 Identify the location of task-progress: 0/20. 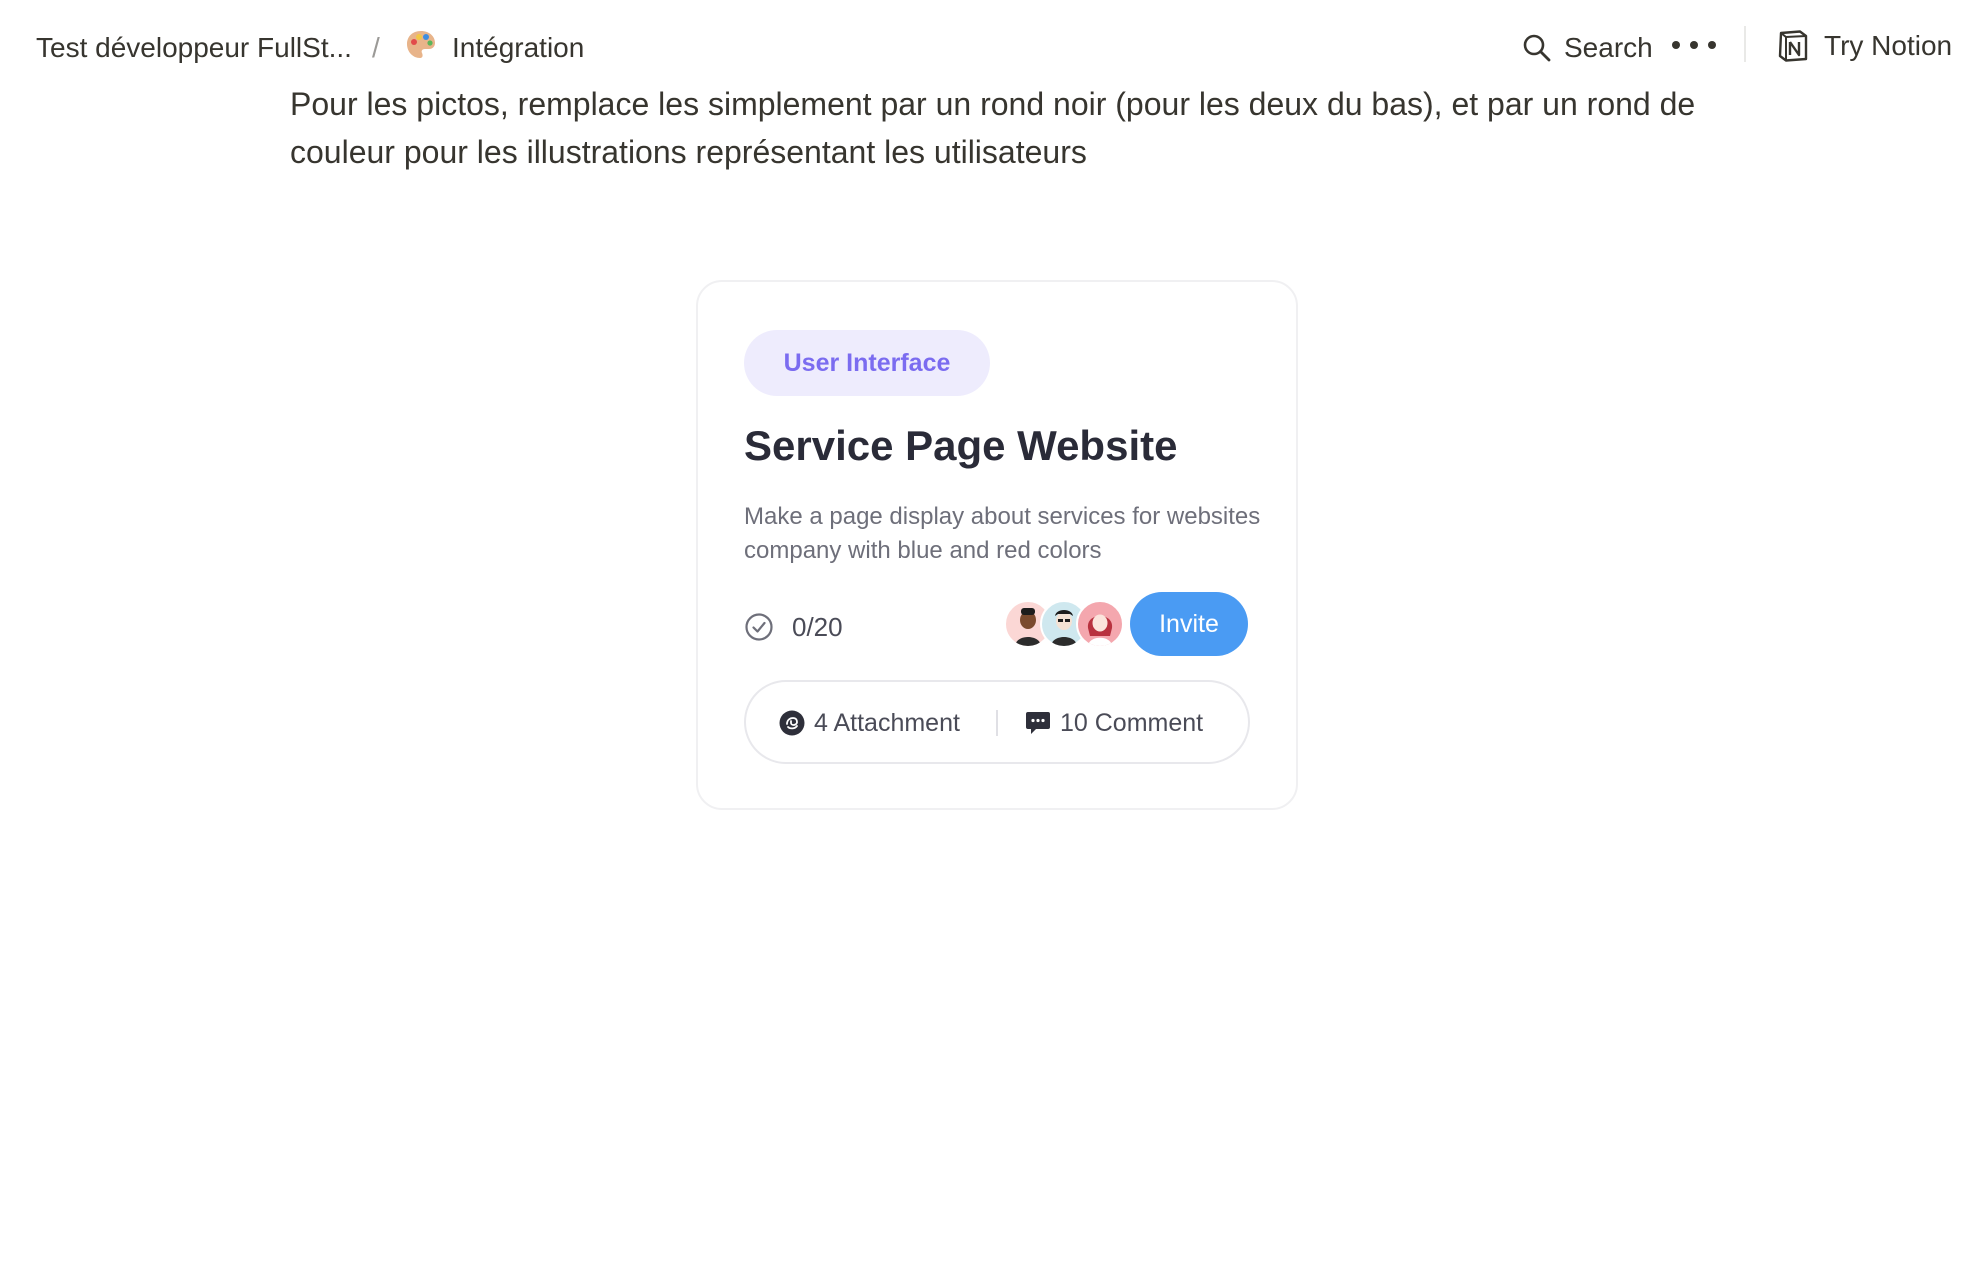
(793, 627).